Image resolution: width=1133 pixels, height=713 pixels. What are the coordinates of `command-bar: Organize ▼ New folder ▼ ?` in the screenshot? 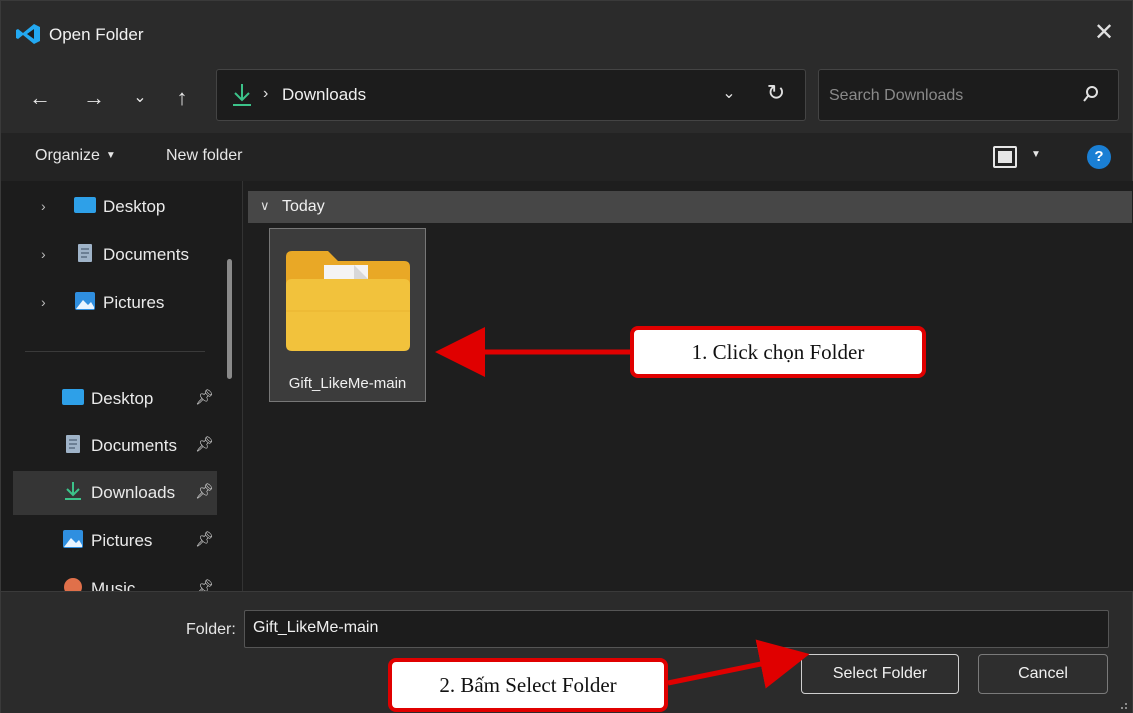 It's located at (566, 157).